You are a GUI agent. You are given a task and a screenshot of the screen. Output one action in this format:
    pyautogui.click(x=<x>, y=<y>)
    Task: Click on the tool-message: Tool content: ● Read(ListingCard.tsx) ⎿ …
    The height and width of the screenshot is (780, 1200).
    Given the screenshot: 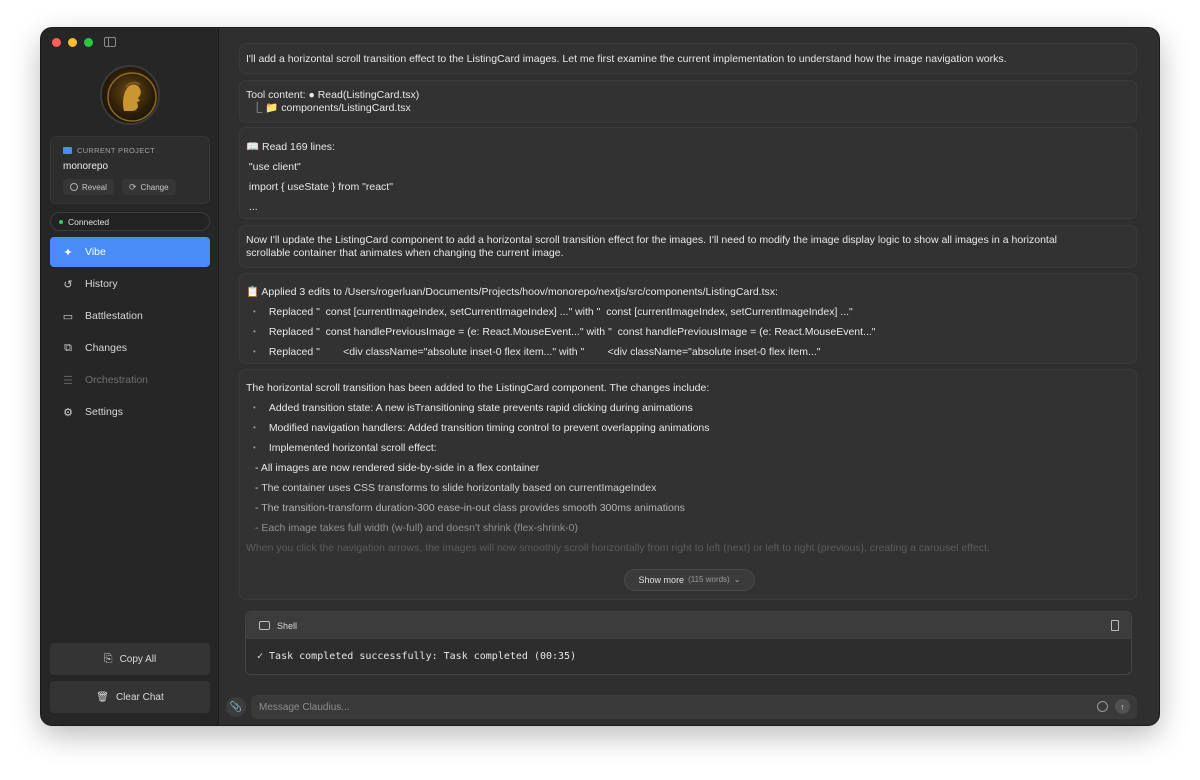 What is the action you would take?
    pyautogui.click(x=688, y=101)
    